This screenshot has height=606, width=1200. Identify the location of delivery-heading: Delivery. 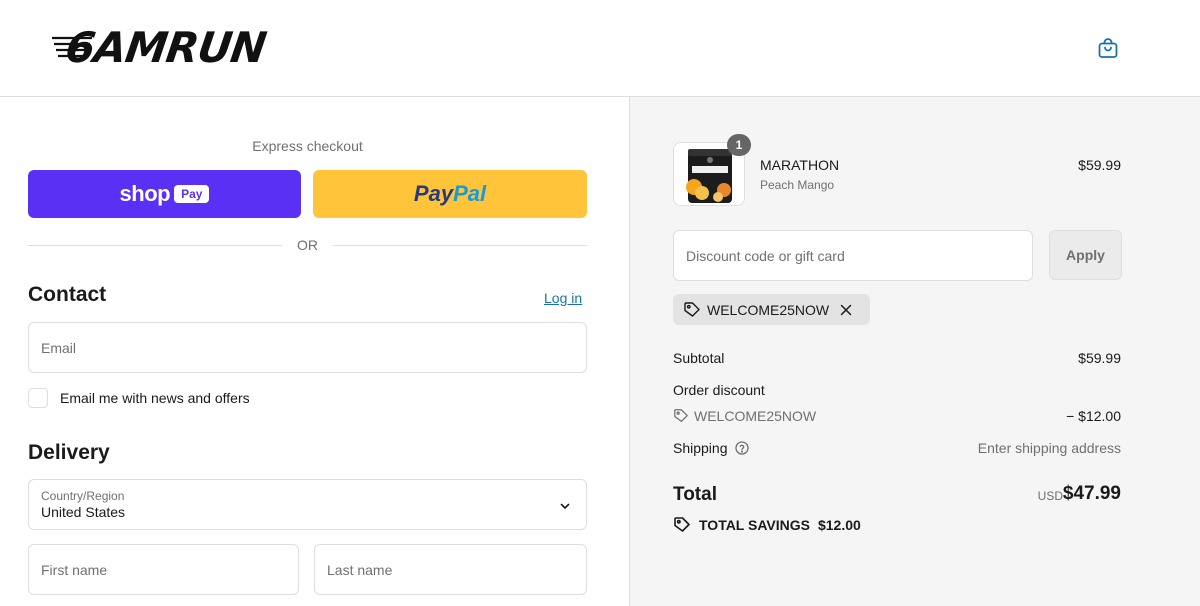
(69, 452).